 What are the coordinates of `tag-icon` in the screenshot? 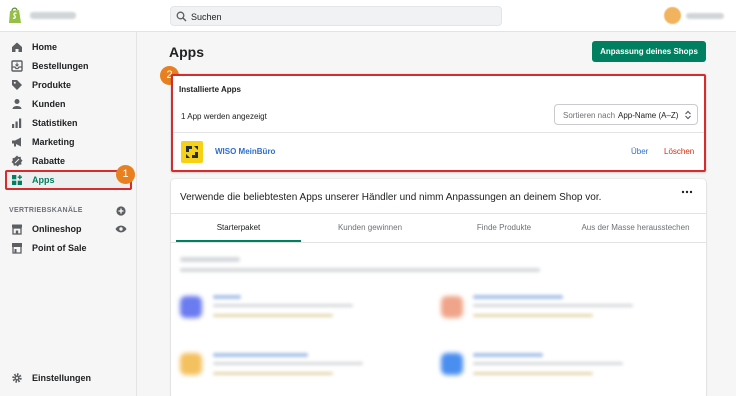 It's located at (17, 85).